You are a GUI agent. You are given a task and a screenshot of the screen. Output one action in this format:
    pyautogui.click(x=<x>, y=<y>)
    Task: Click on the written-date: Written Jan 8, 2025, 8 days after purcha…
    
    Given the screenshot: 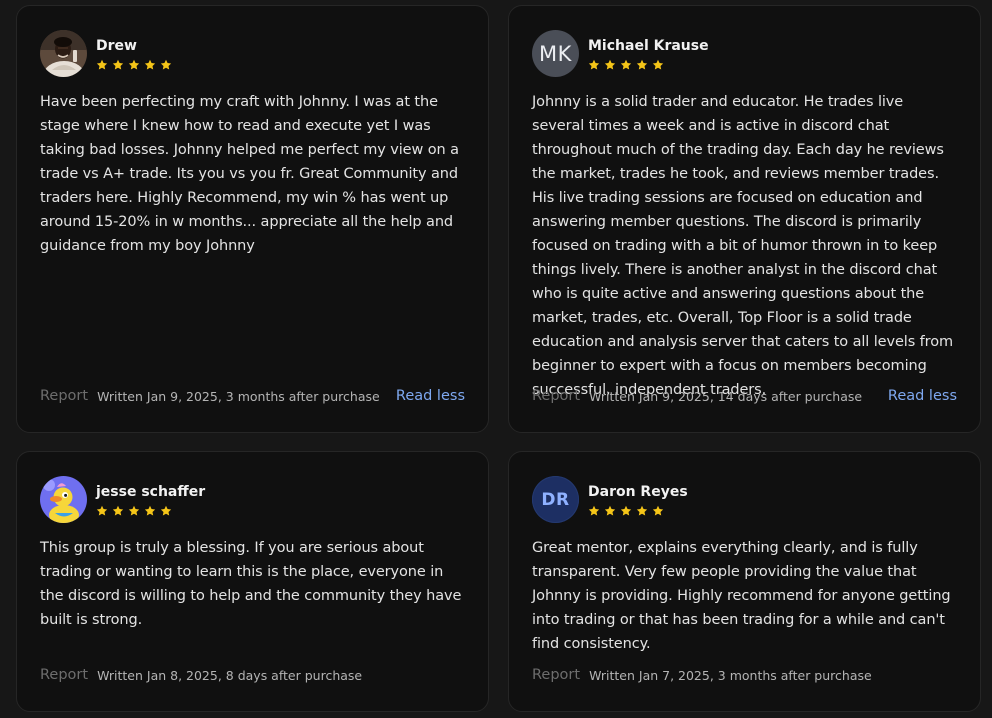 What is the action you would take?
    pyautogui.click(x=230, y=675)
    